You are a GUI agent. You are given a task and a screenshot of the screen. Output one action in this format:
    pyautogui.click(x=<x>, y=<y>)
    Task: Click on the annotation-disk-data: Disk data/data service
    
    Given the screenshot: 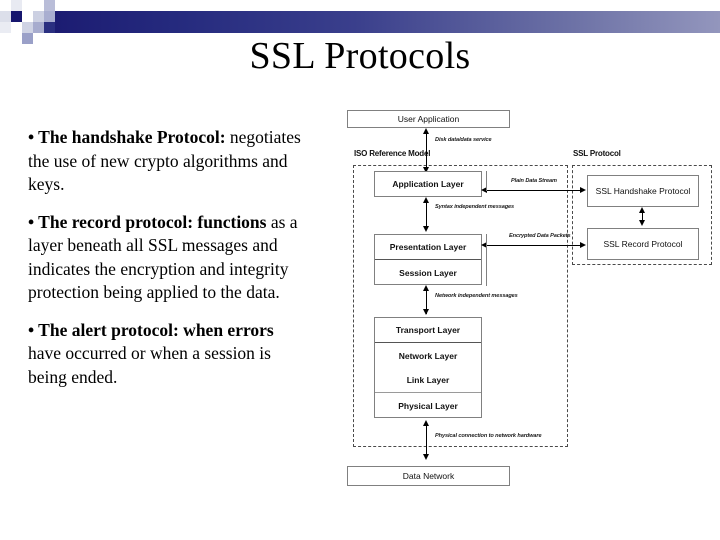 What is the action you would take?
    pyautogui.click(x=463, y=140)
    